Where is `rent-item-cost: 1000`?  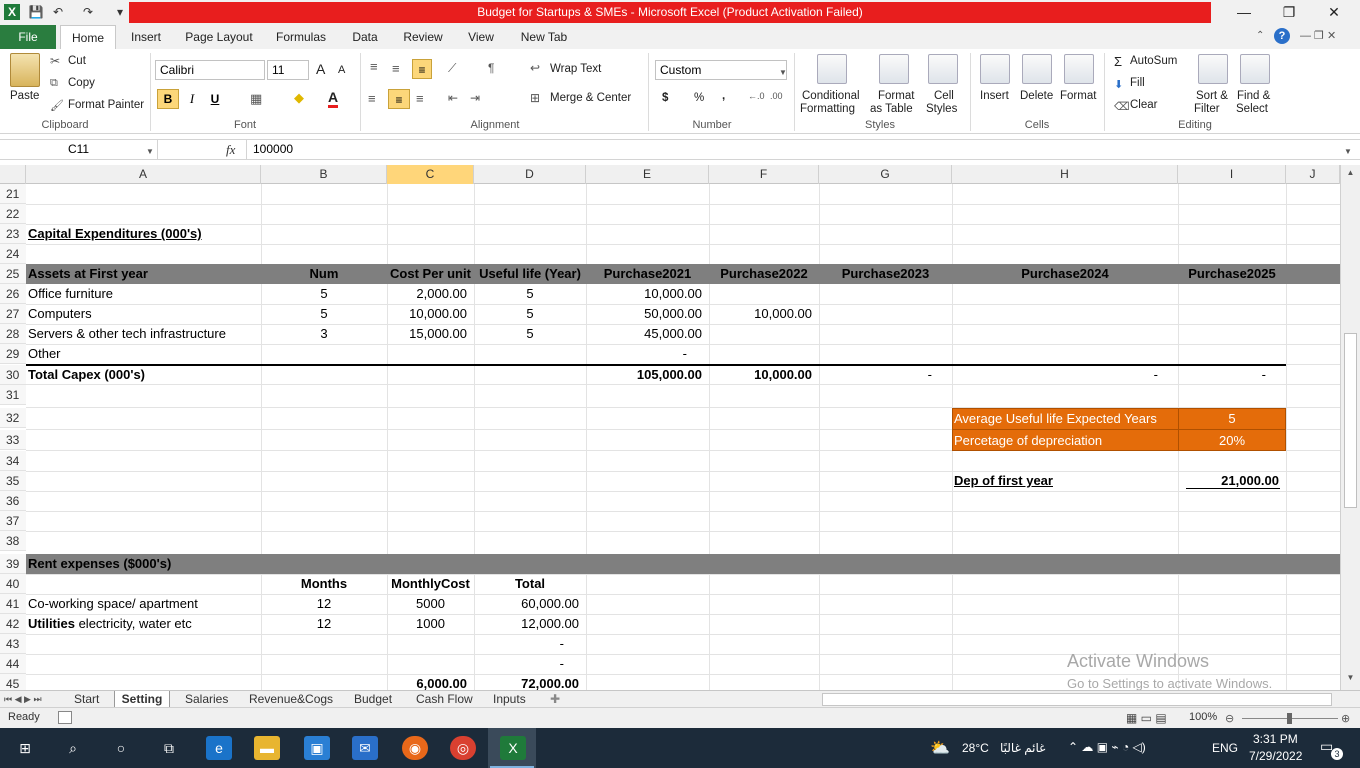
rent-item-cost: 1000 is located at coordinates (430, 624).